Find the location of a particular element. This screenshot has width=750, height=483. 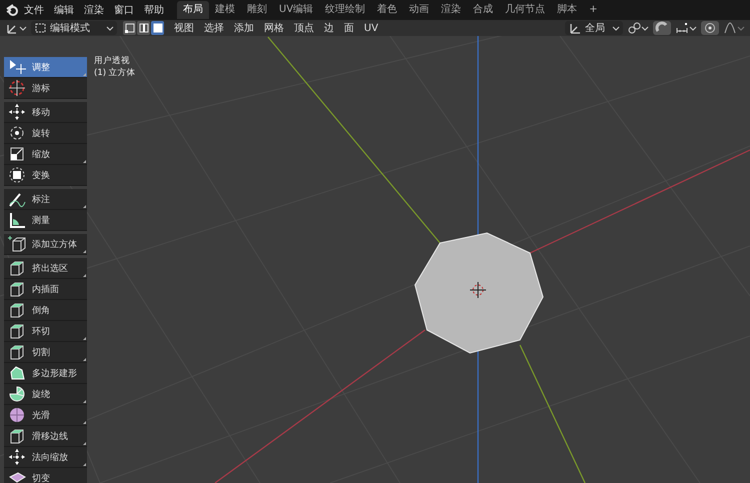

tool-button: 旋转 is located at coordinates (45, 133).